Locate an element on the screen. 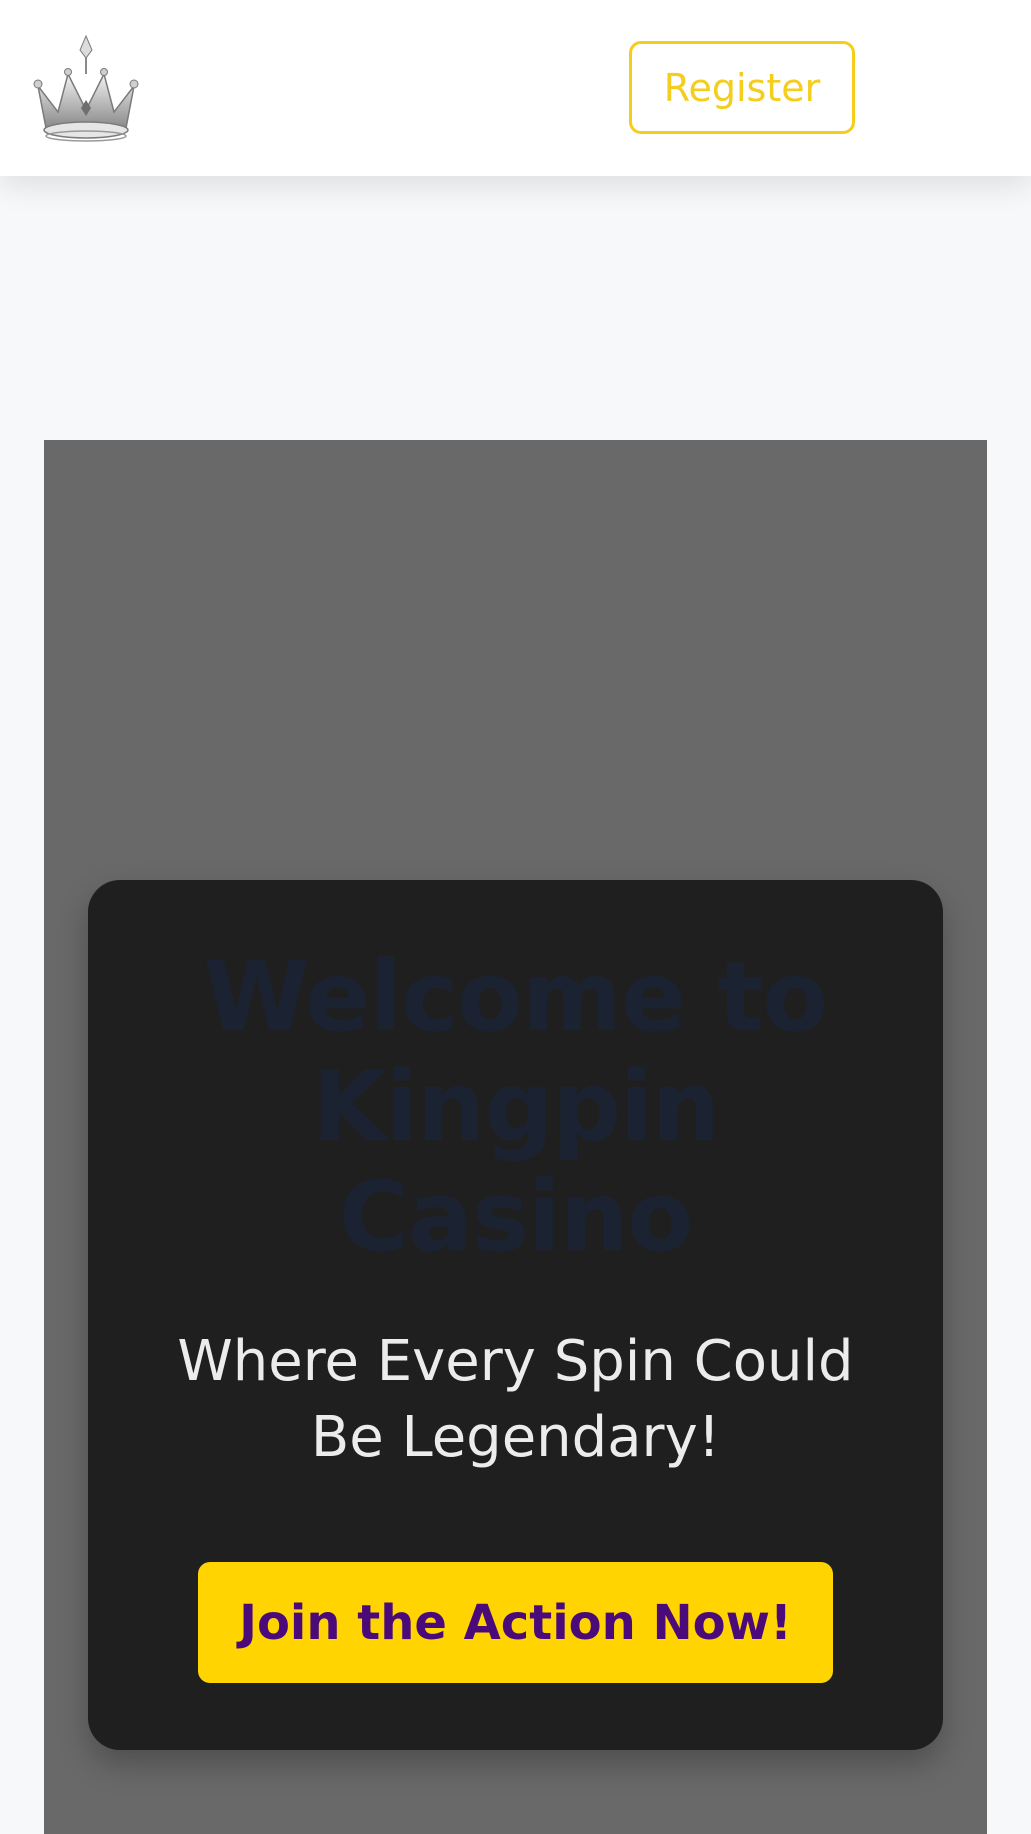 The image size is (1031, 1834). site-header: Register is located at coordinates (515, 88).